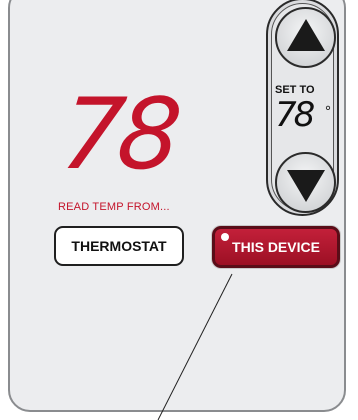  What do you see at coordinates (305, 34) in the screenshot?
I see `arrow-up-icon` at bounding box center [305, 34].